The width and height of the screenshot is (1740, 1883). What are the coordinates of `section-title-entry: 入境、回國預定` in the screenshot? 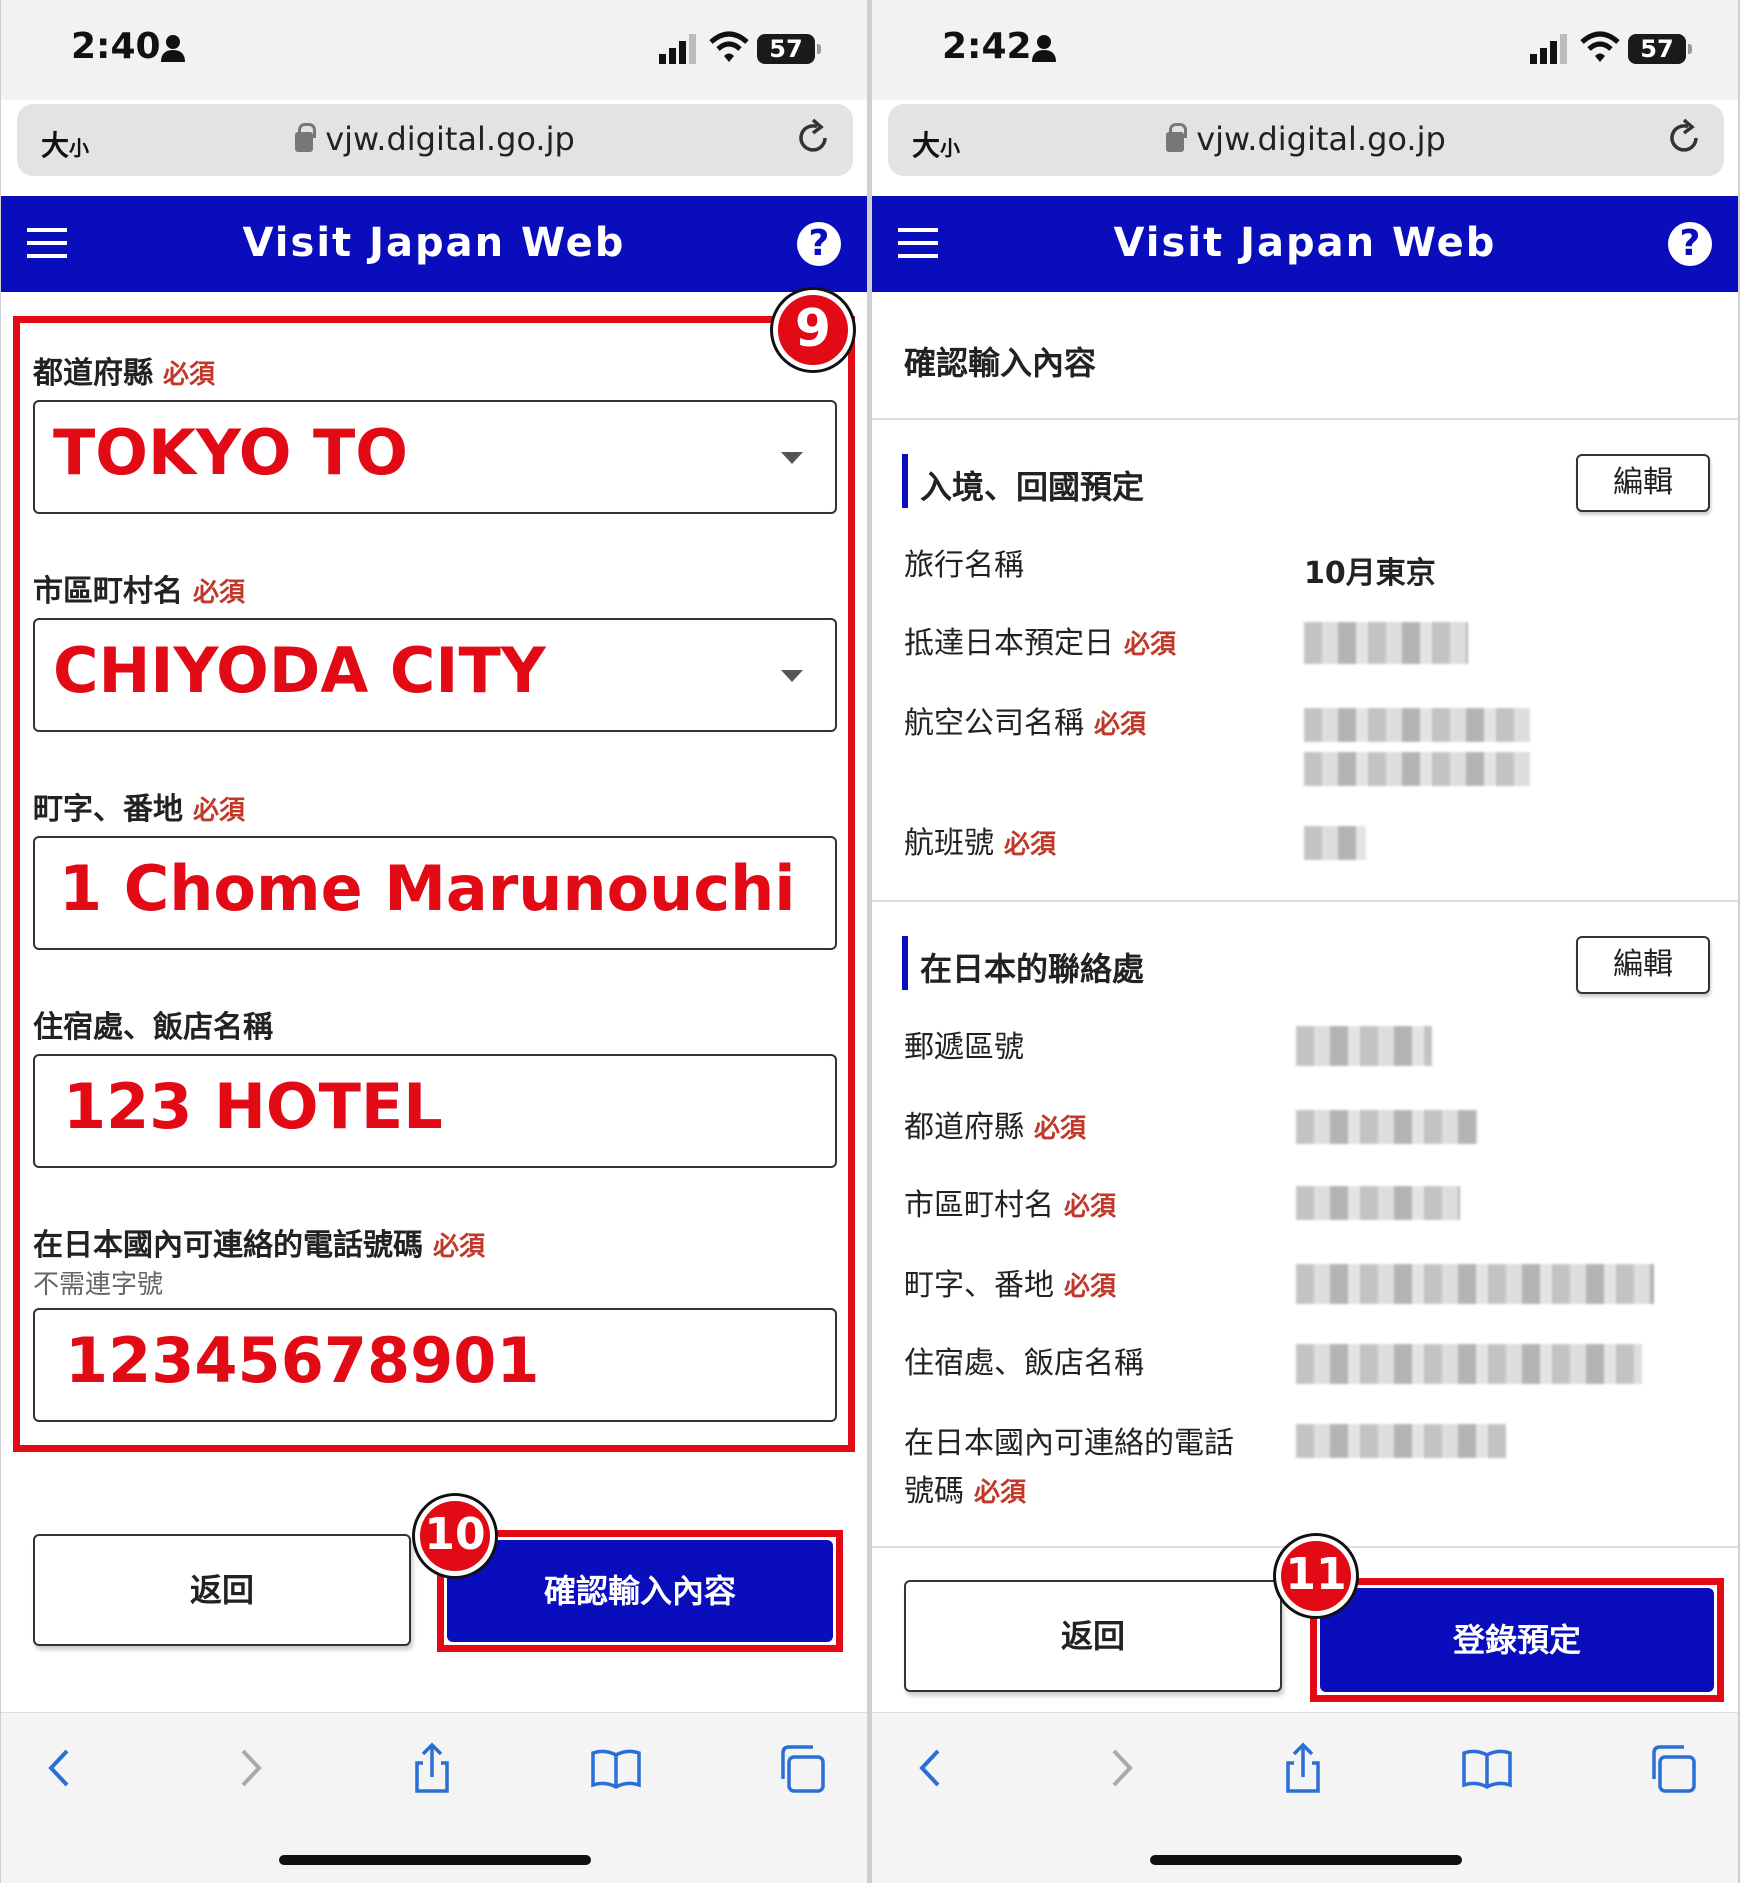 It's located at (1032, 487).